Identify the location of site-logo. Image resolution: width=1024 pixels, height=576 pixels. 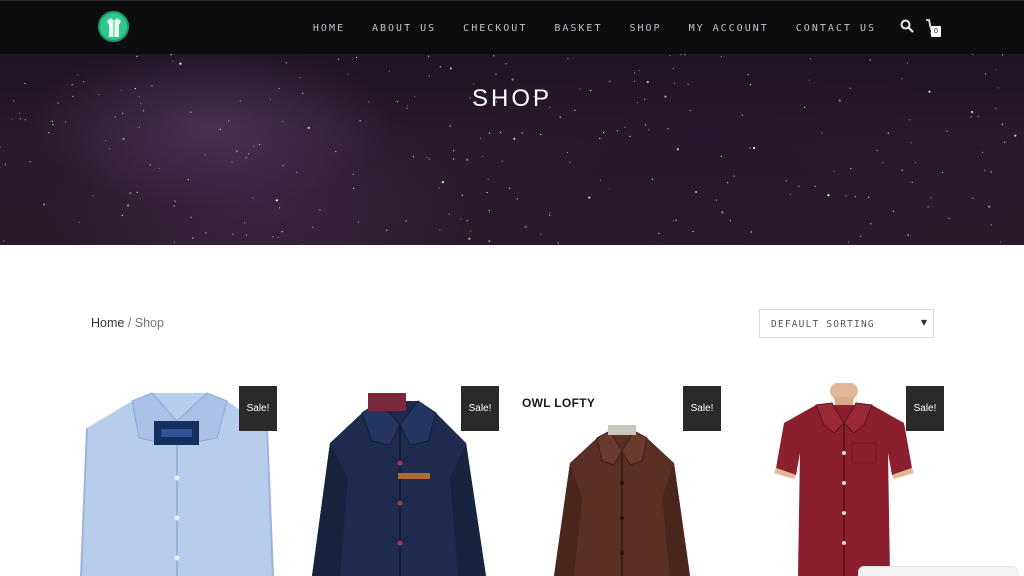
(113, 26).